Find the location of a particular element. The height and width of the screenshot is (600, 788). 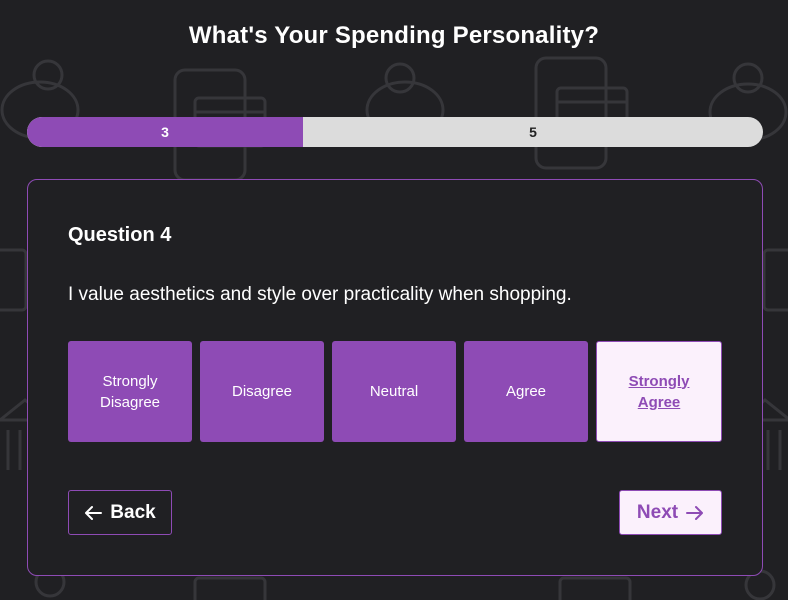

next-button: Next is located at coordinates (670, 512).